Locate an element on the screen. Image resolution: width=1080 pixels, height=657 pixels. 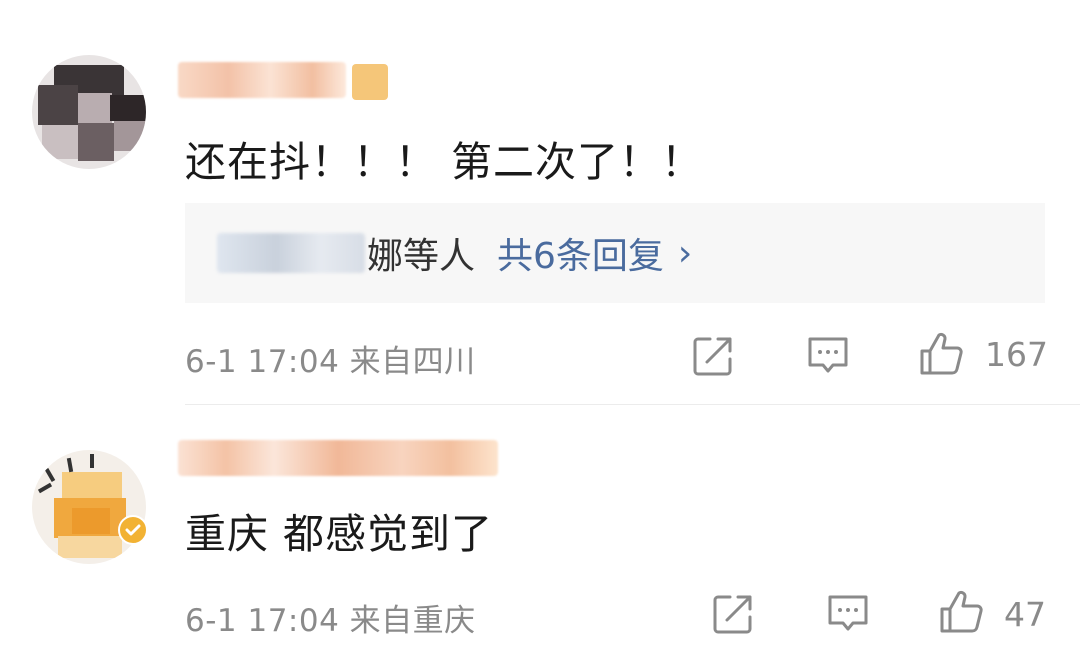
like-count: 167 is located at coordinates (1016, 354).